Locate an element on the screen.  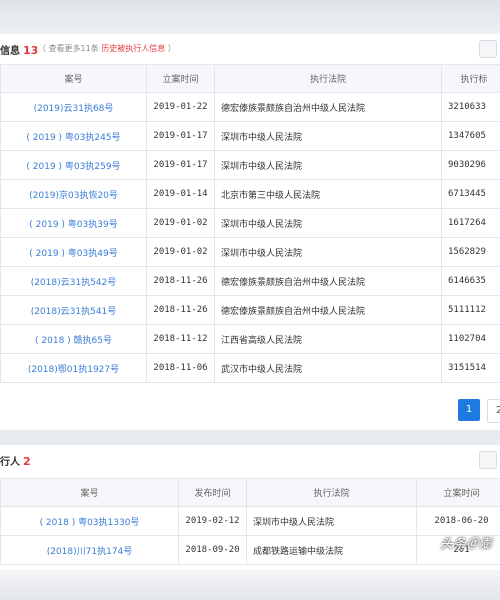
history-note: （ 查看更多11条 历史被执行人信息 ） is located at coordinates (107, 48).